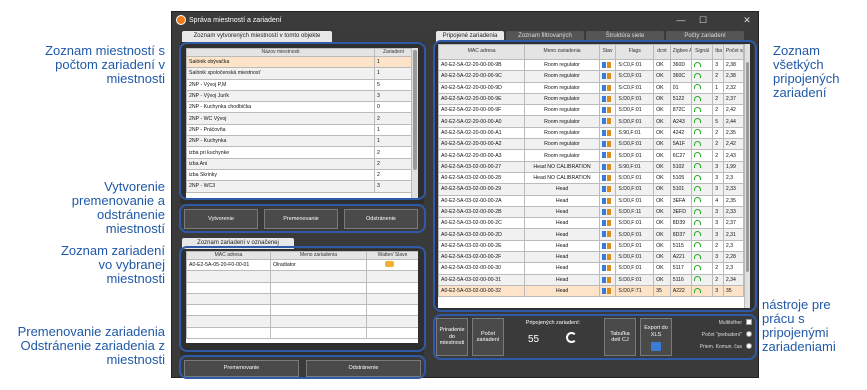 This screenshot has width=867, height=390. I want to click on maximize-button: ☐, so click(703, 20).